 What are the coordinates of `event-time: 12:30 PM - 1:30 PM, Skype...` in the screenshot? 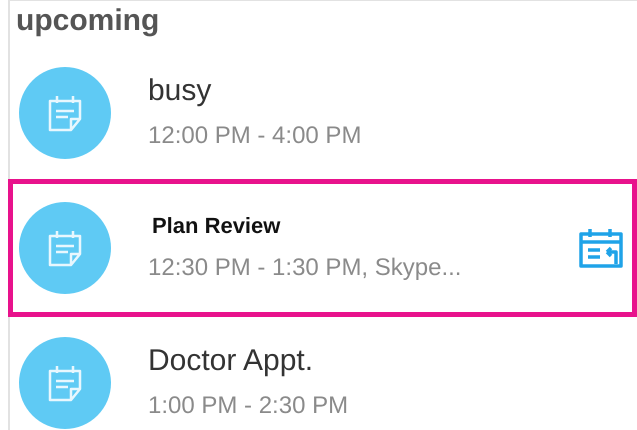 It's located at (305, 268).